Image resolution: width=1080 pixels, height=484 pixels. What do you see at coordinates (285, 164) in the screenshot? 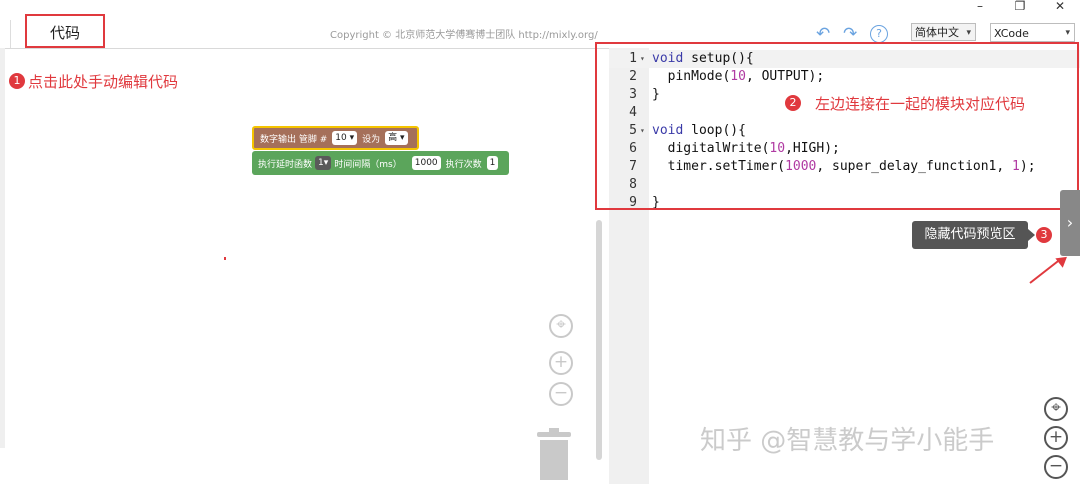
I see `timer-label: 执行延时函数` at bounding box center [285, 164].